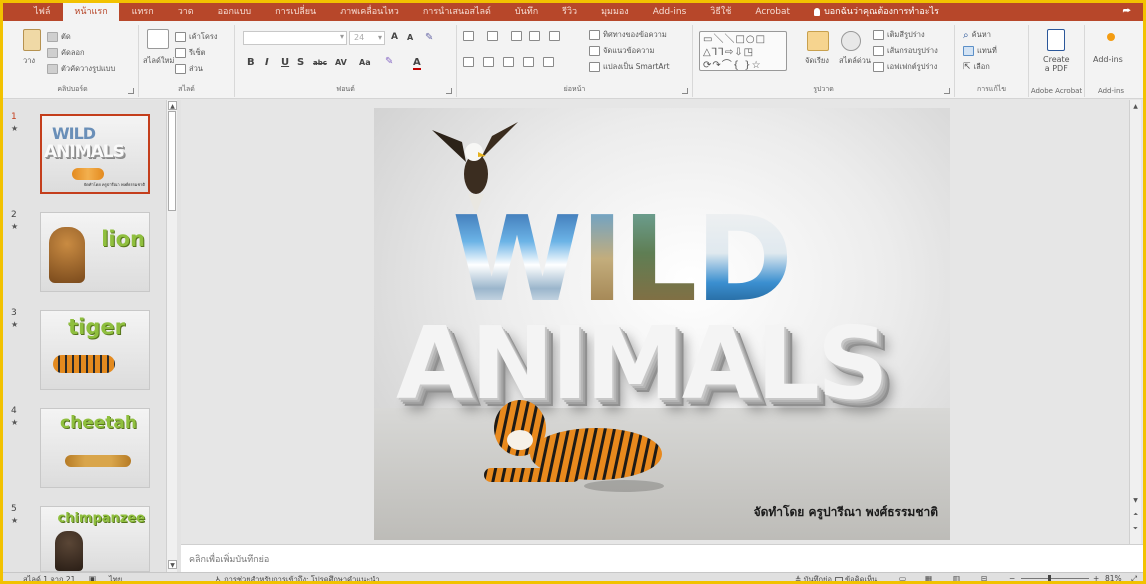  Describe the element at coordinates (158, 61) in the screenshot. I see `new-slide-button: สไลด์ใหม่` at that location.